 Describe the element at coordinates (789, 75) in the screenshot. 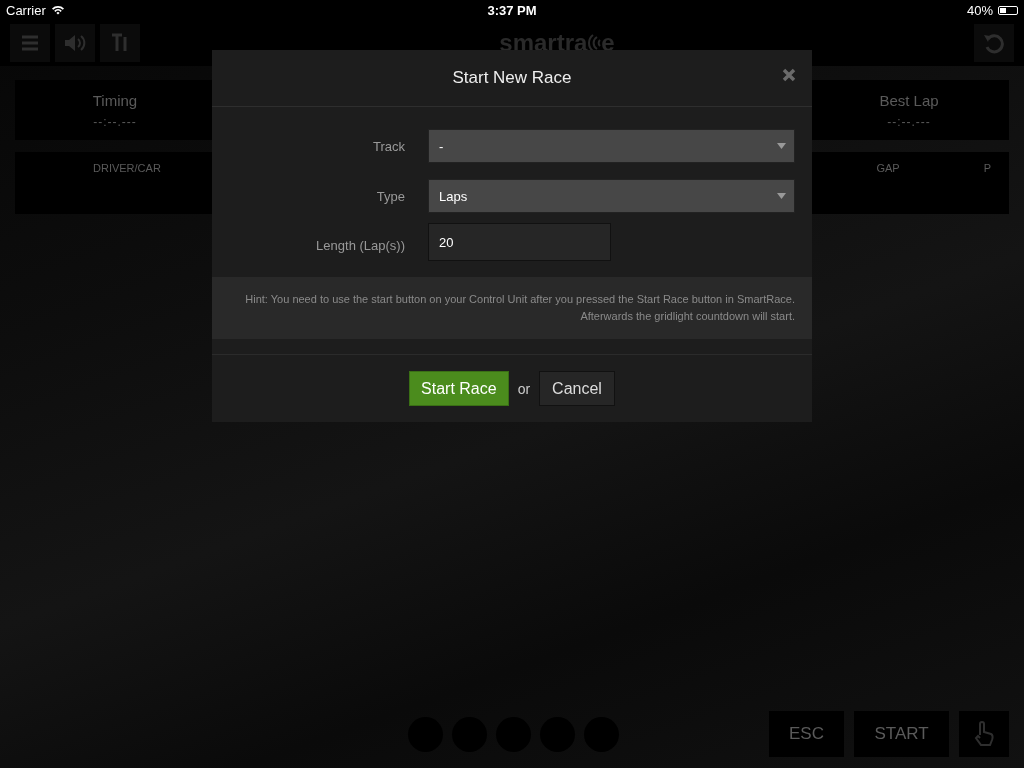

I see `close-button` at that location.